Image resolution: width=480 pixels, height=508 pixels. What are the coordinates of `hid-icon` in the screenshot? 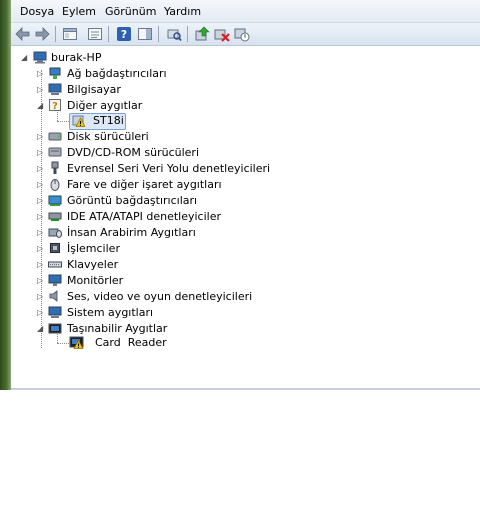 It's located at (55, 232).